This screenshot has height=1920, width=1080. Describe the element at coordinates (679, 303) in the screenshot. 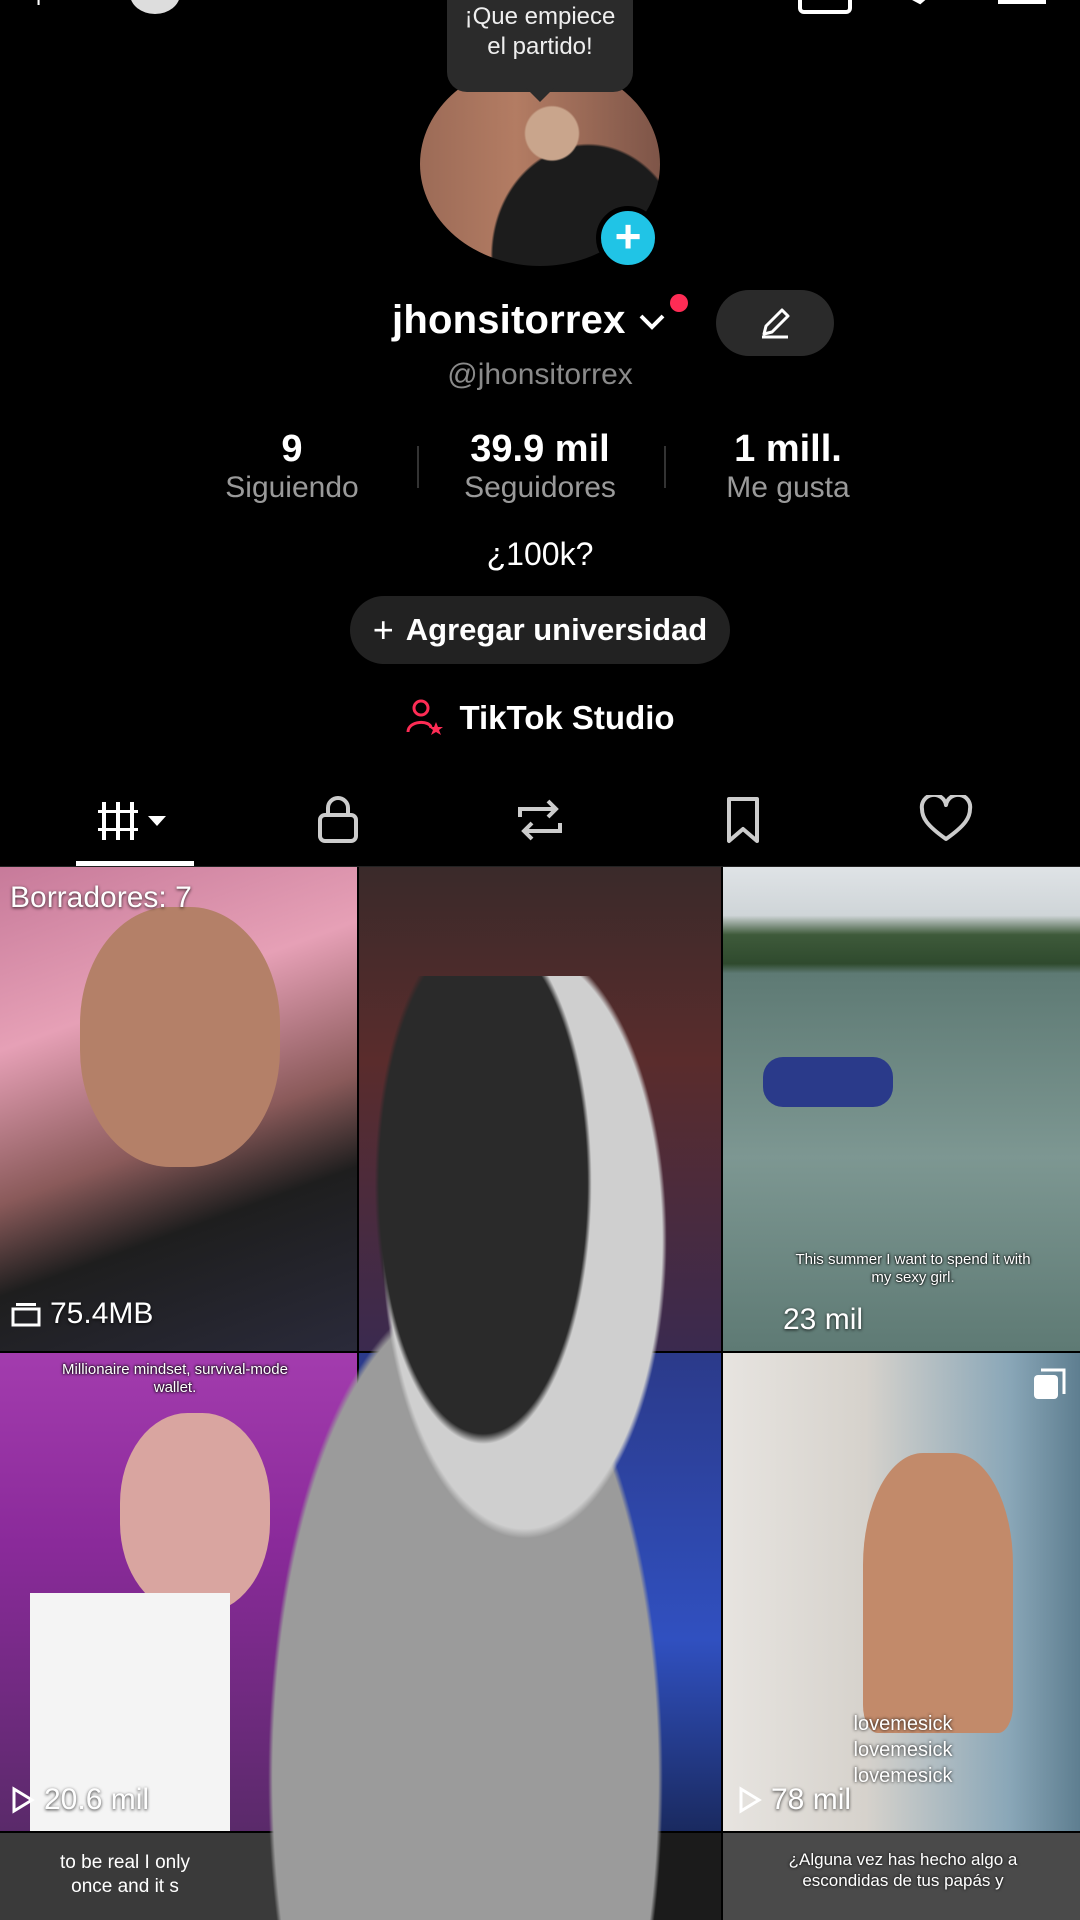

I see `notification-dot` at that location.